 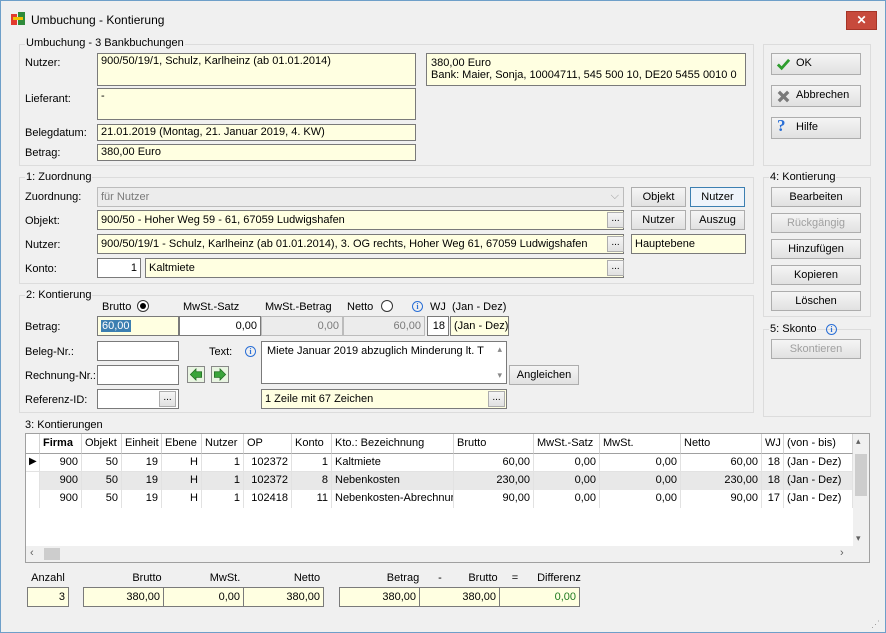 I want to click on bank-info-amount: 380,00 Euro, so click(x=461, y=63).